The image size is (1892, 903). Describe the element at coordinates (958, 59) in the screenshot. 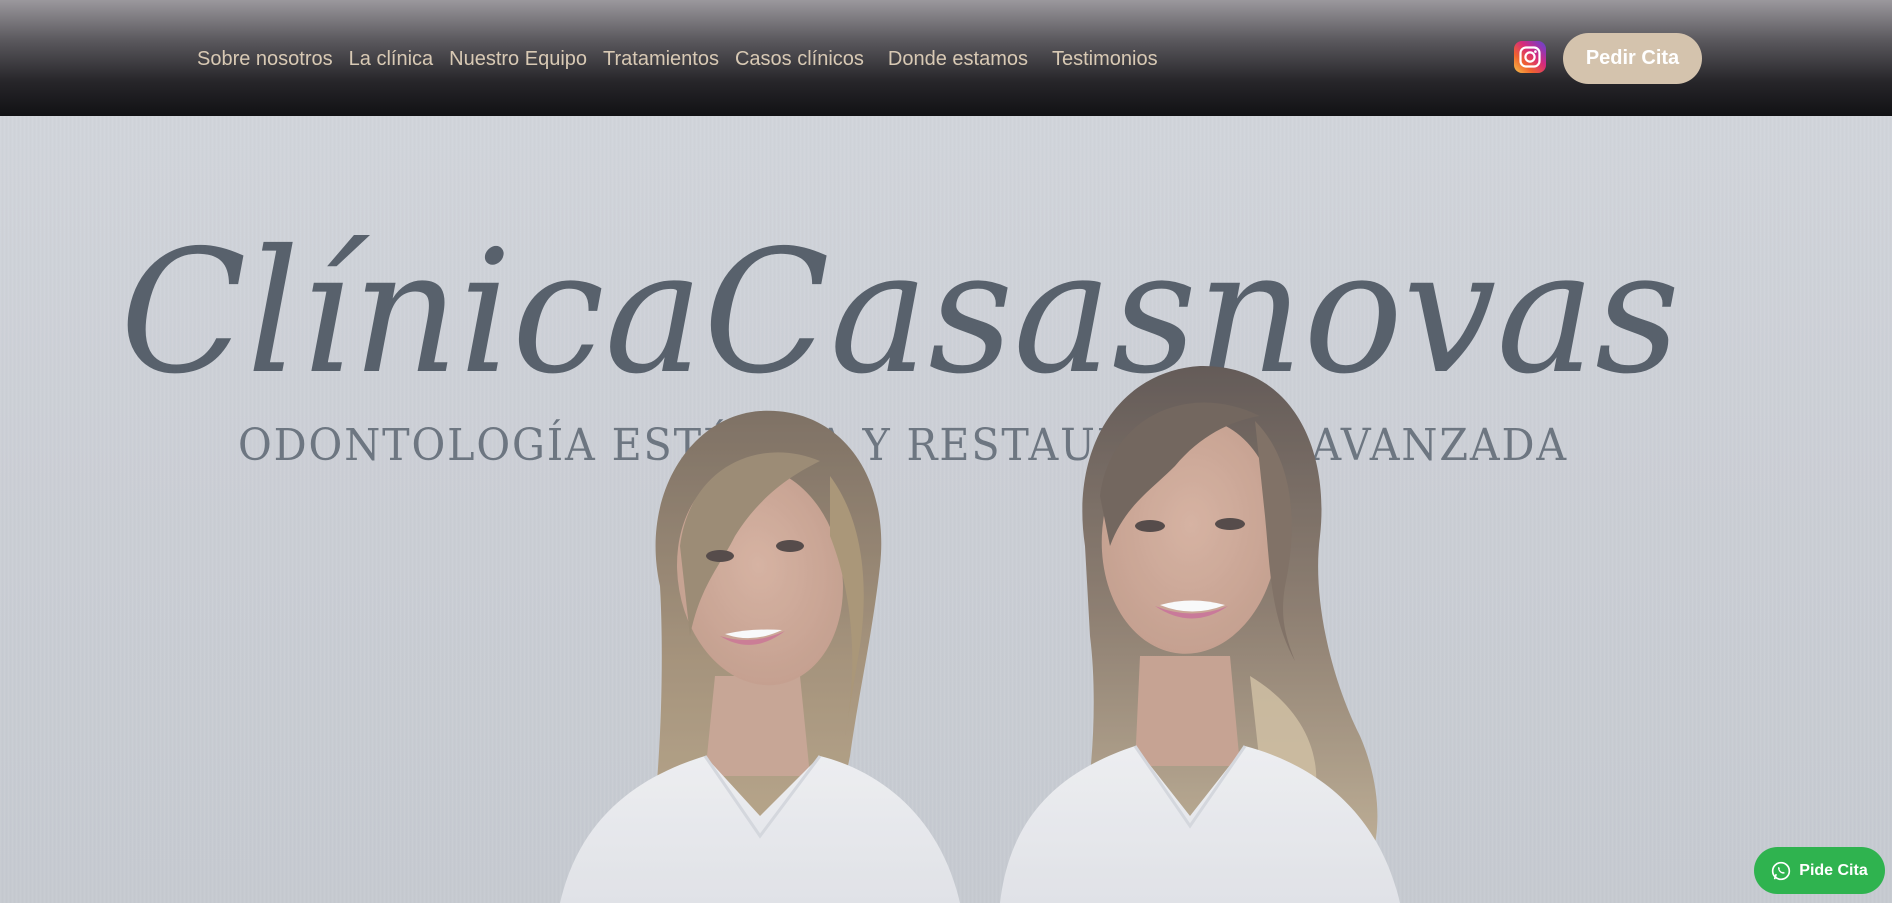

I see `nav-donde-estamos: Donde estamos` at that location.